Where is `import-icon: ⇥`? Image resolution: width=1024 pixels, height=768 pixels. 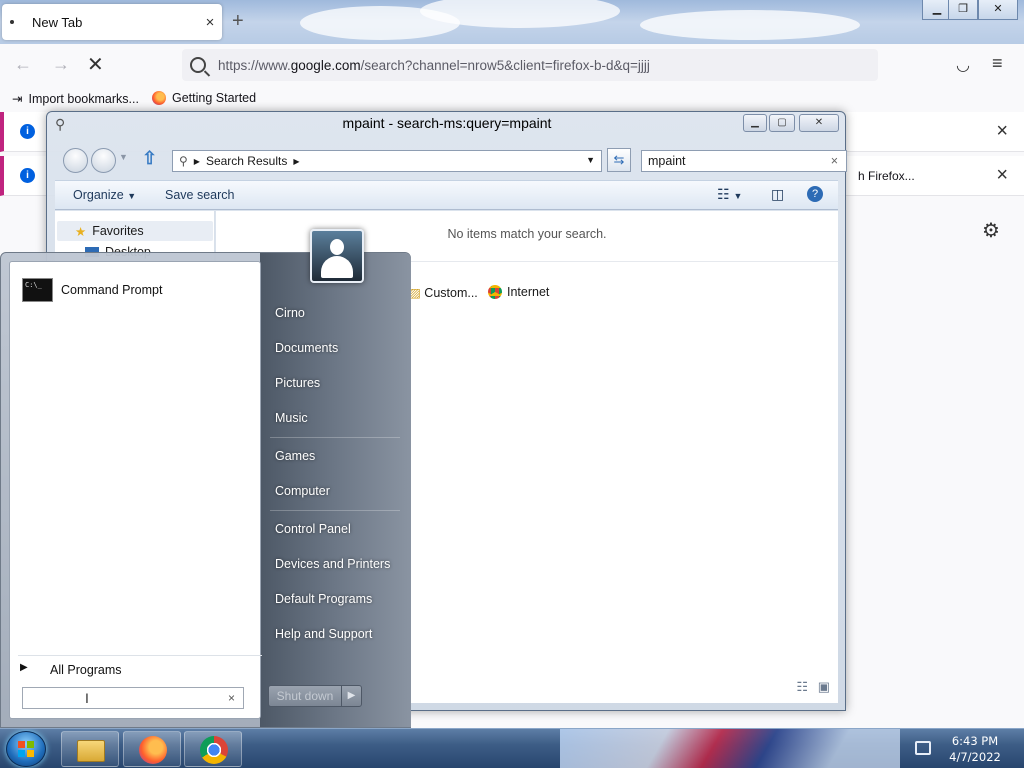
import-icon: ⇥ is located at coordinates (17, 99).